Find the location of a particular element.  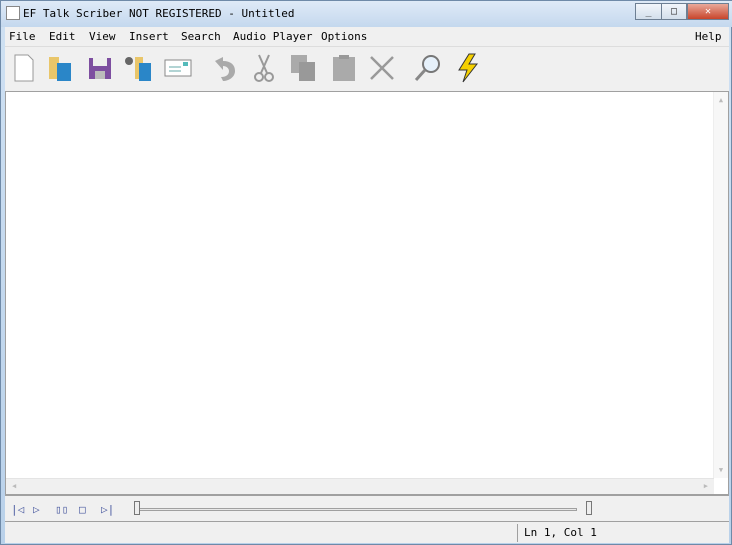

position-slider-thumb is located at coordinates (137, 508).